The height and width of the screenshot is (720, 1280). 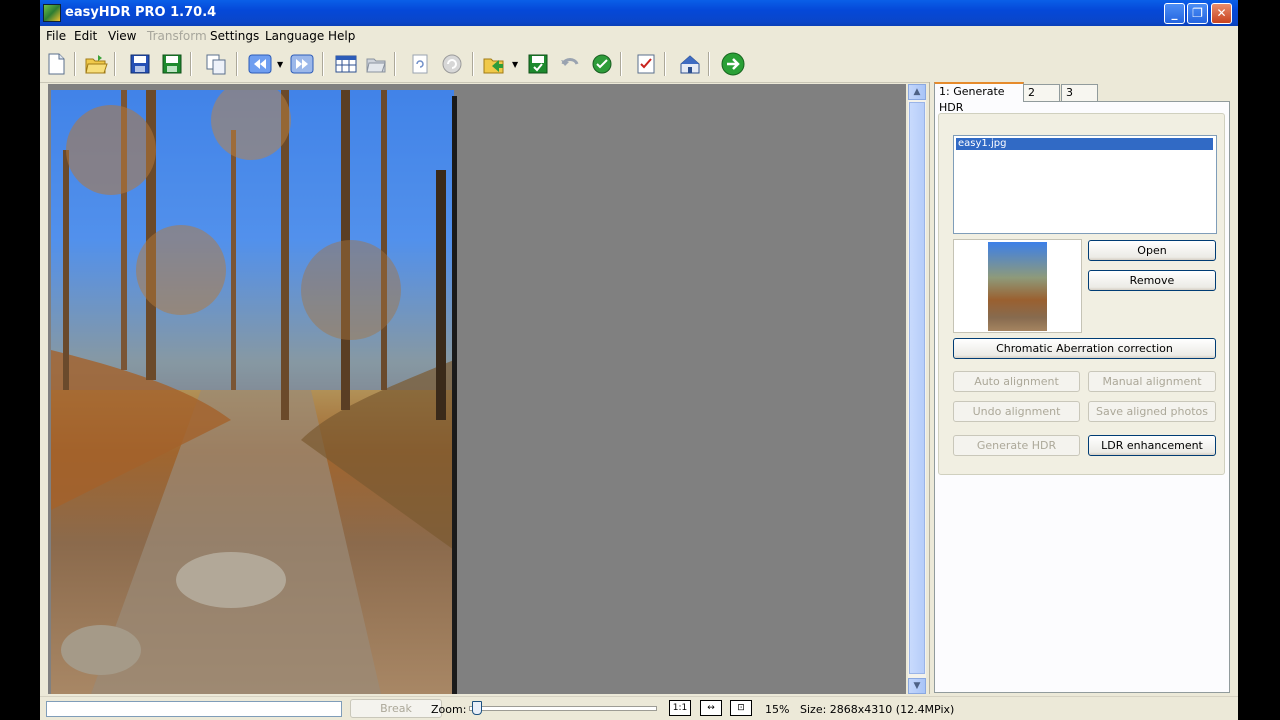 What do you see at coordinates (494, 64) in the screenshot?
I see `export-icon` at bounding box center [494, 64].